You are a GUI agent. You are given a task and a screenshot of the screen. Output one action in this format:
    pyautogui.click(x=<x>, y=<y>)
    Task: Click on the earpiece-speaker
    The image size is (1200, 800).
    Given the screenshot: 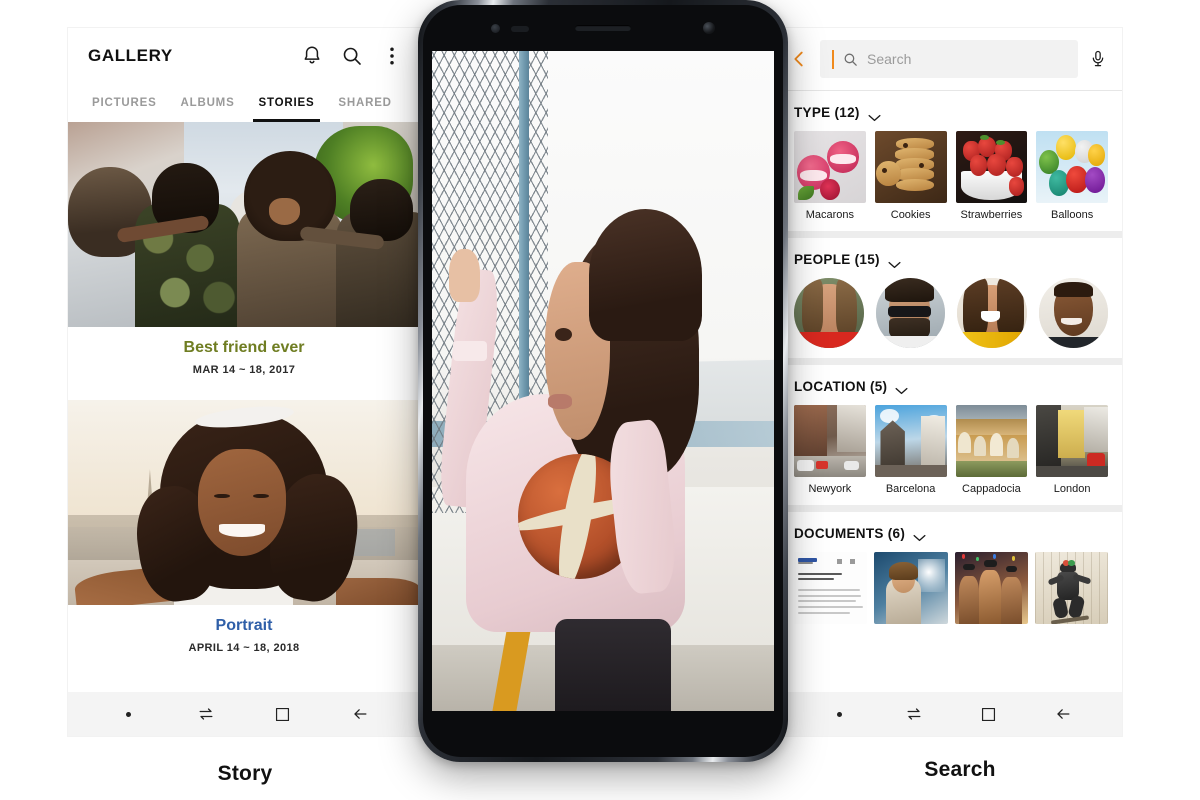 What is the action you would take?
    pyautogui.click(x=603, y=28)
    